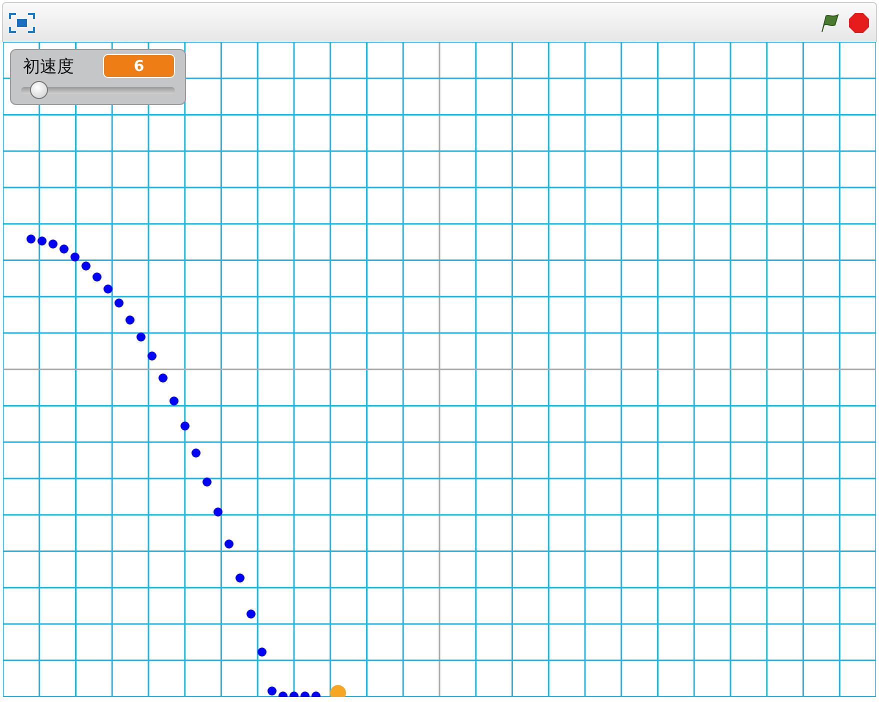  What do you see at coordinates (48, 67) in the screenshot?
I see `variable-label: 初速度` at bounding box center [48, 67].